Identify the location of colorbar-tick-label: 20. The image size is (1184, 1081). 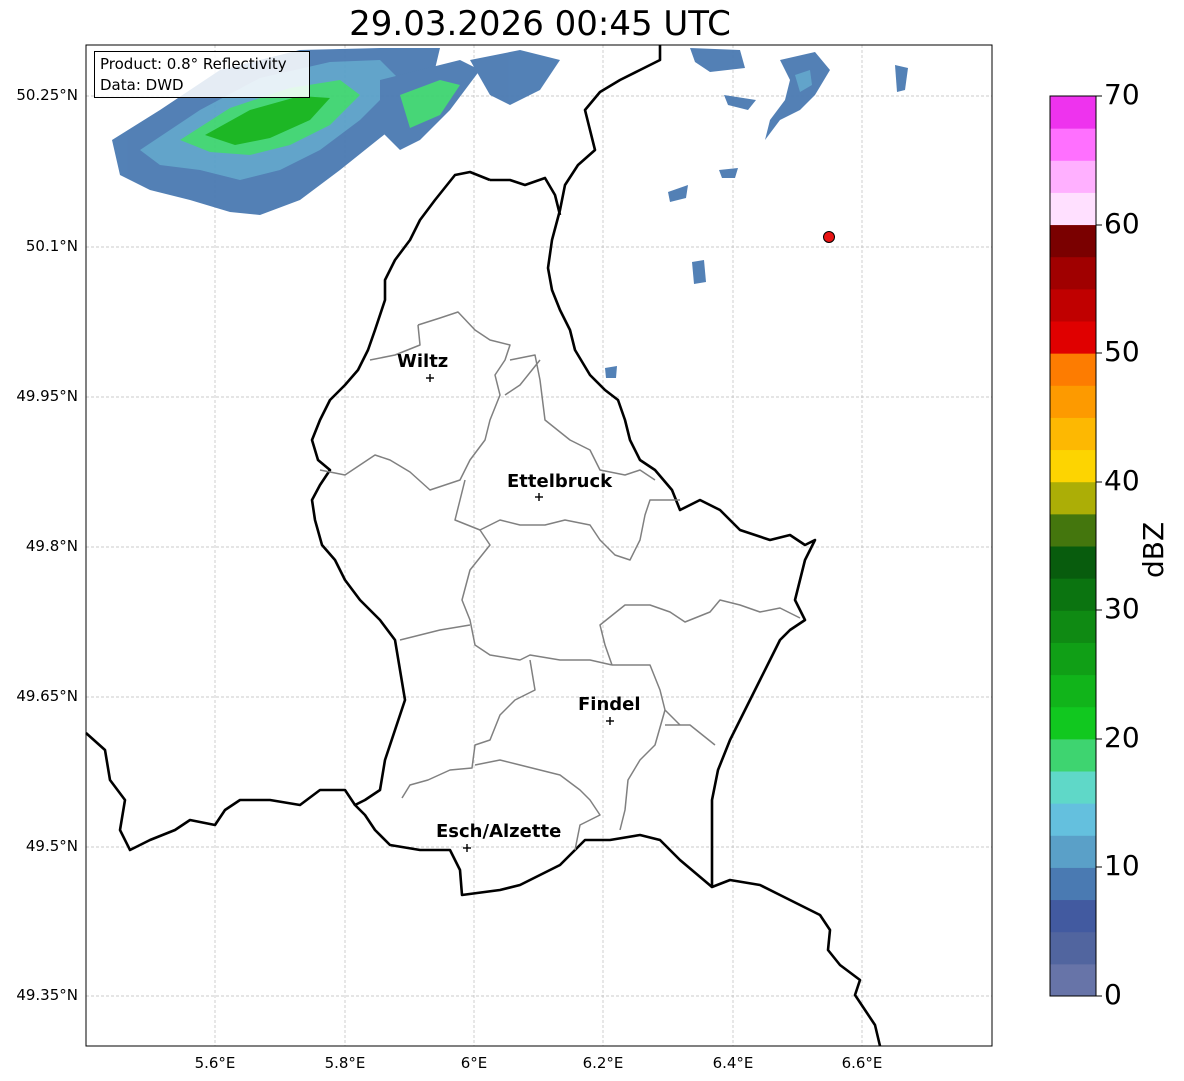
(1122, 737).